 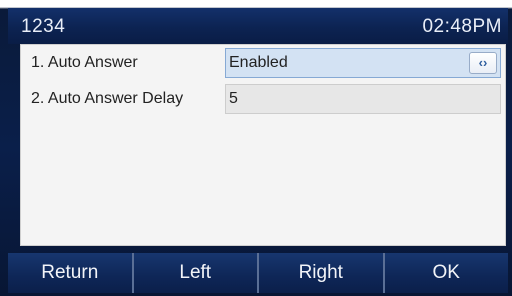 I want to click on status-bar: 1234 02:48PM, so click(x=258, y=26).